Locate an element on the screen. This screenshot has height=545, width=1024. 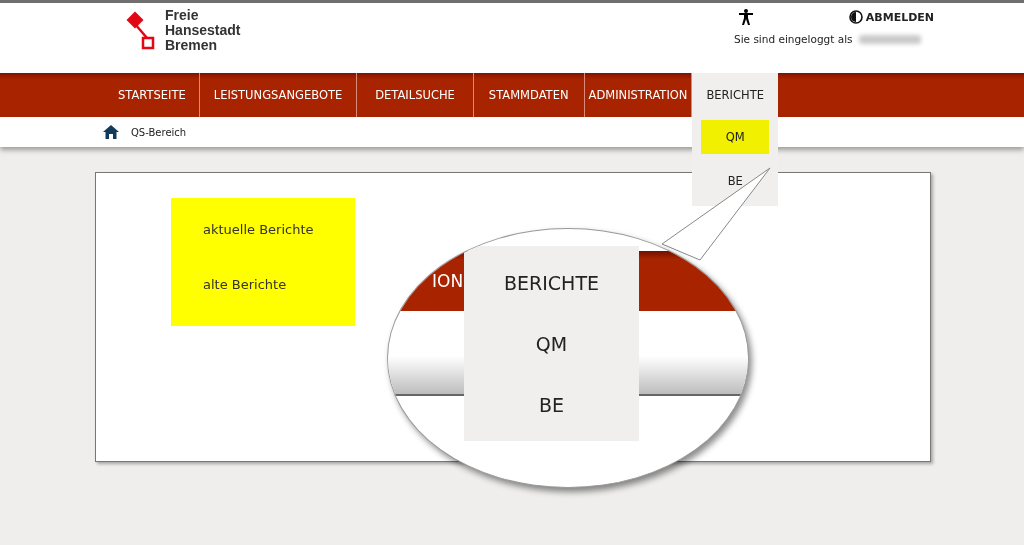
dropdown-item: QM is located at coordinates (735, 137).